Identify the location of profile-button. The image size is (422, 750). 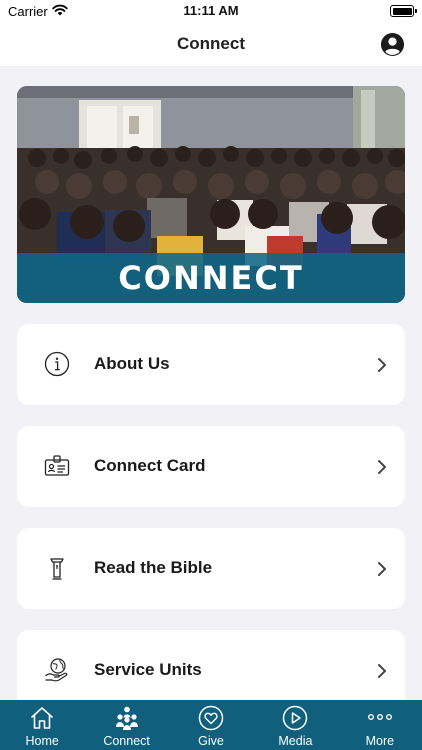
(392, 44).